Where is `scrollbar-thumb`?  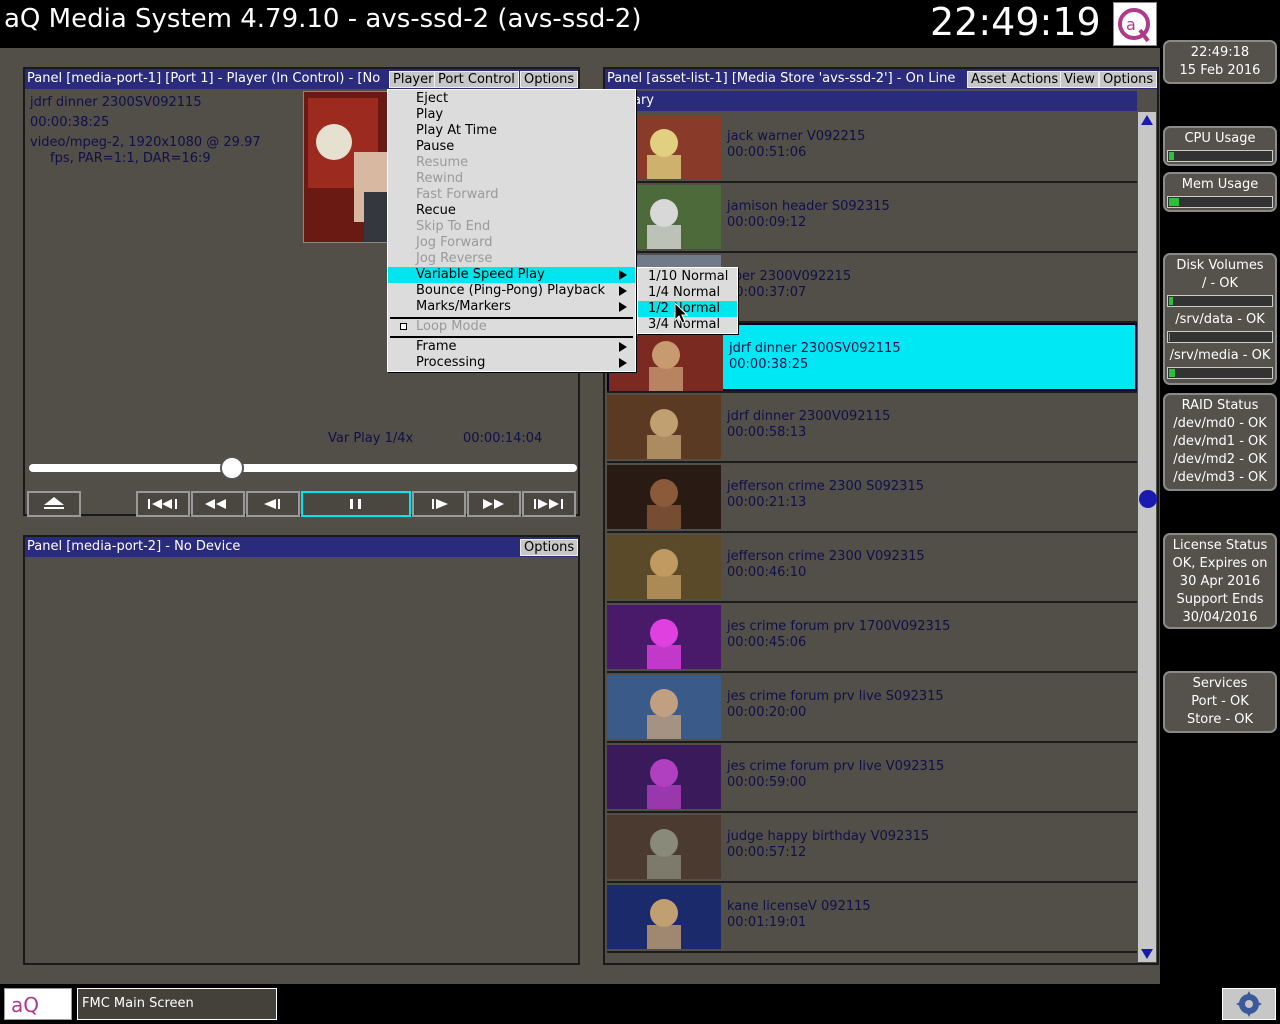
scrollbar-thumb is located at coordinates (1148, 499).